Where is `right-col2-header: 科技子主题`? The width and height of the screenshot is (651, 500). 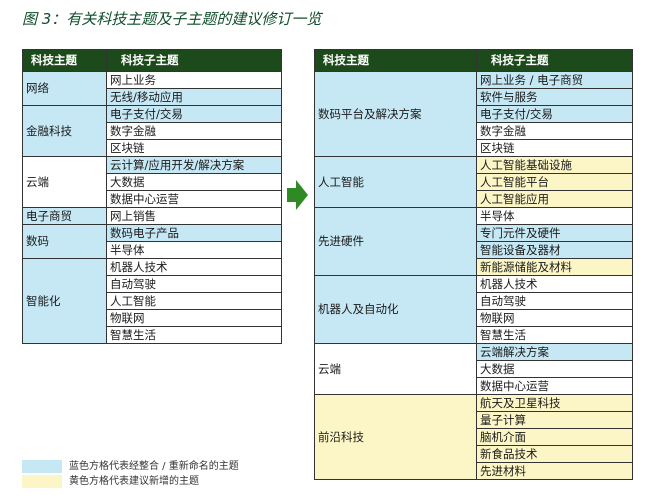 right-col2-header: 科技子主题 is located at coordinates (554, 60).